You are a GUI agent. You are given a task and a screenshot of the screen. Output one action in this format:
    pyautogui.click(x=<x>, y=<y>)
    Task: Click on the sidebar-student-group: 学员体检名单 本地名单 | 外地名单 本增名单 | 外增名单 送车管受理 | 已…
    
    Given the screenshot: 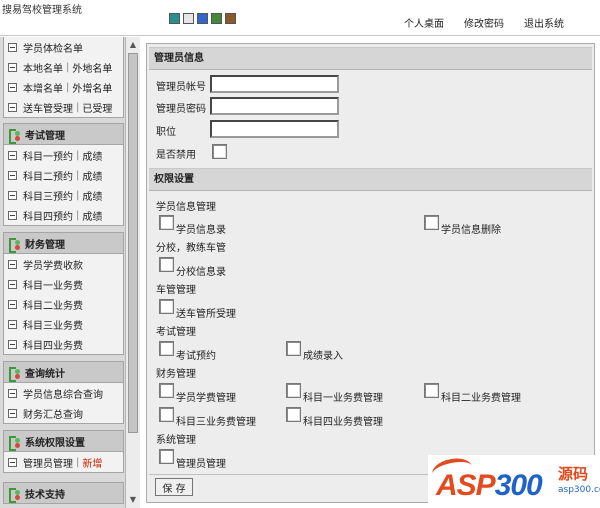 What is the action you would take?
    pyautogui.click(x=63, y=77)
    